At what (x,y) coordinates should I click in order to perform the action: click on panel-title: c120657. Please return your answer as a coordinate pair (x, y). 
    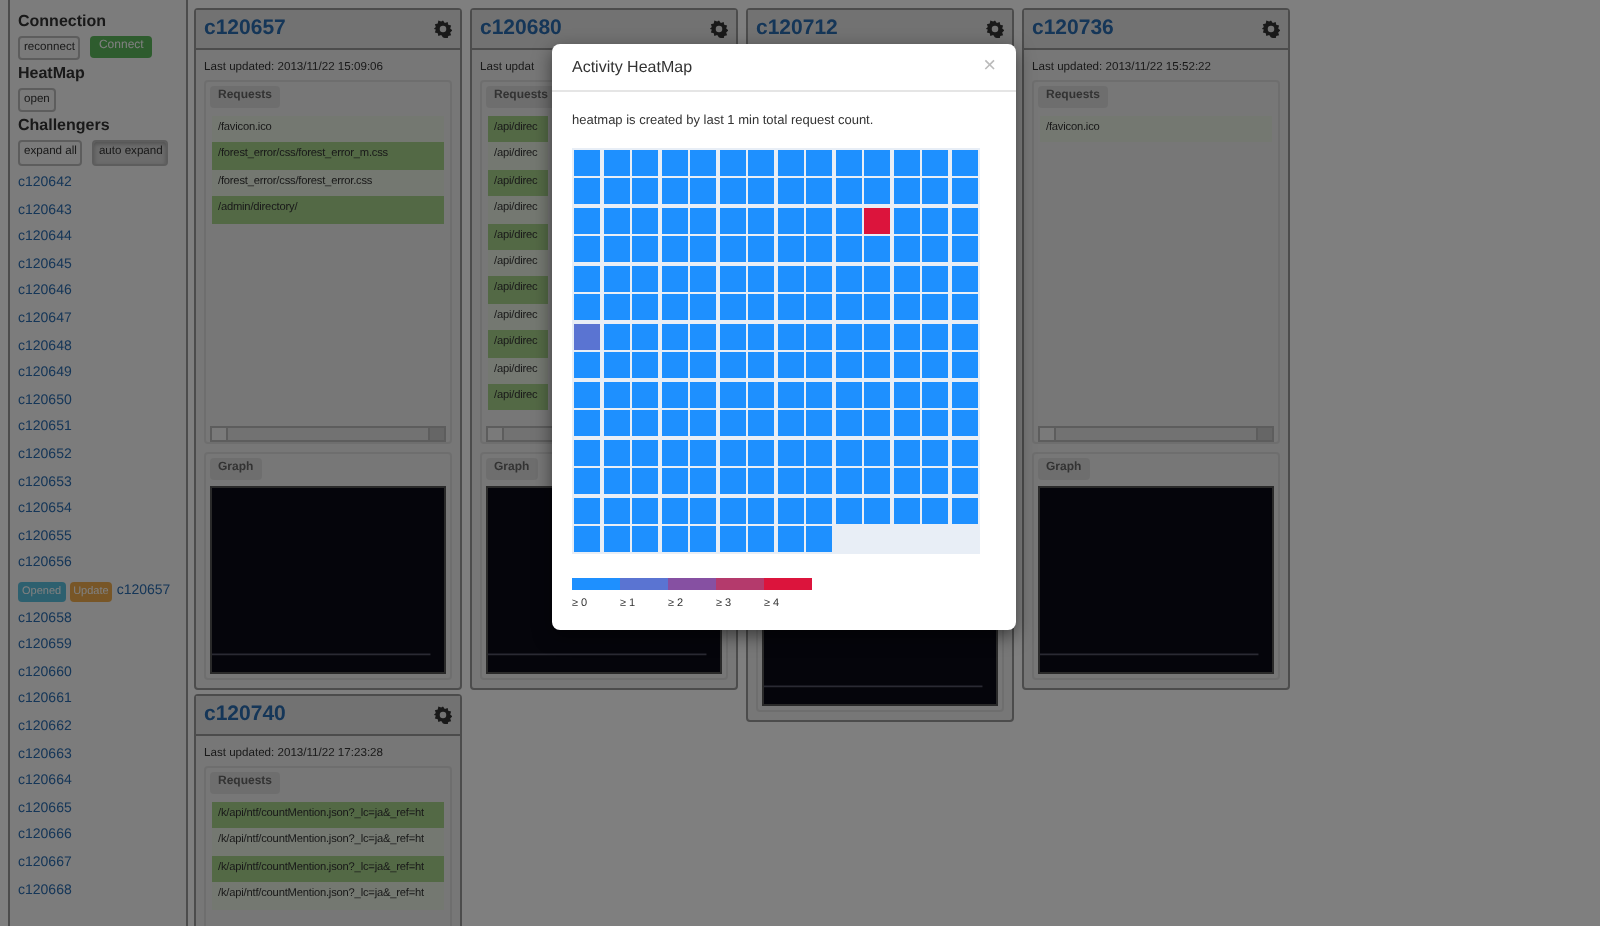
    Looking at the image, I should click on (245, 29).